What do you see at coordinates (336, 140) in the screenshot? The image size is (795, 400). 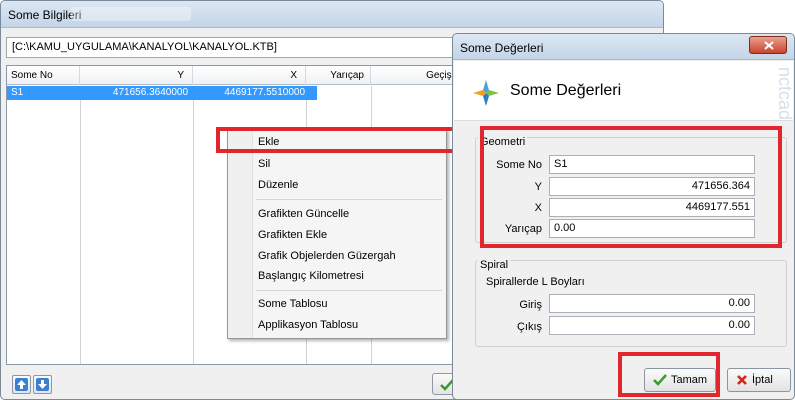 I see `highlight-box-ekle` at bounding box center [336, 140].